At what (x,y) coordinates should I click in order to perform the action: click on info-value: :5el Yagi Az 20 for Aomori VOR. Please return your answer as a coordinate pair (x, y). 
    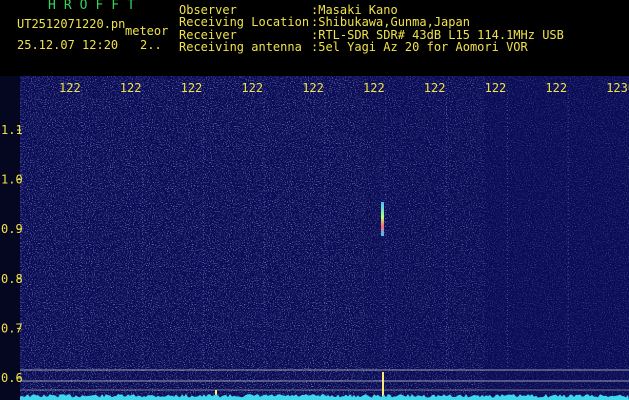
    Looking at the image, I should click on (419, 47).